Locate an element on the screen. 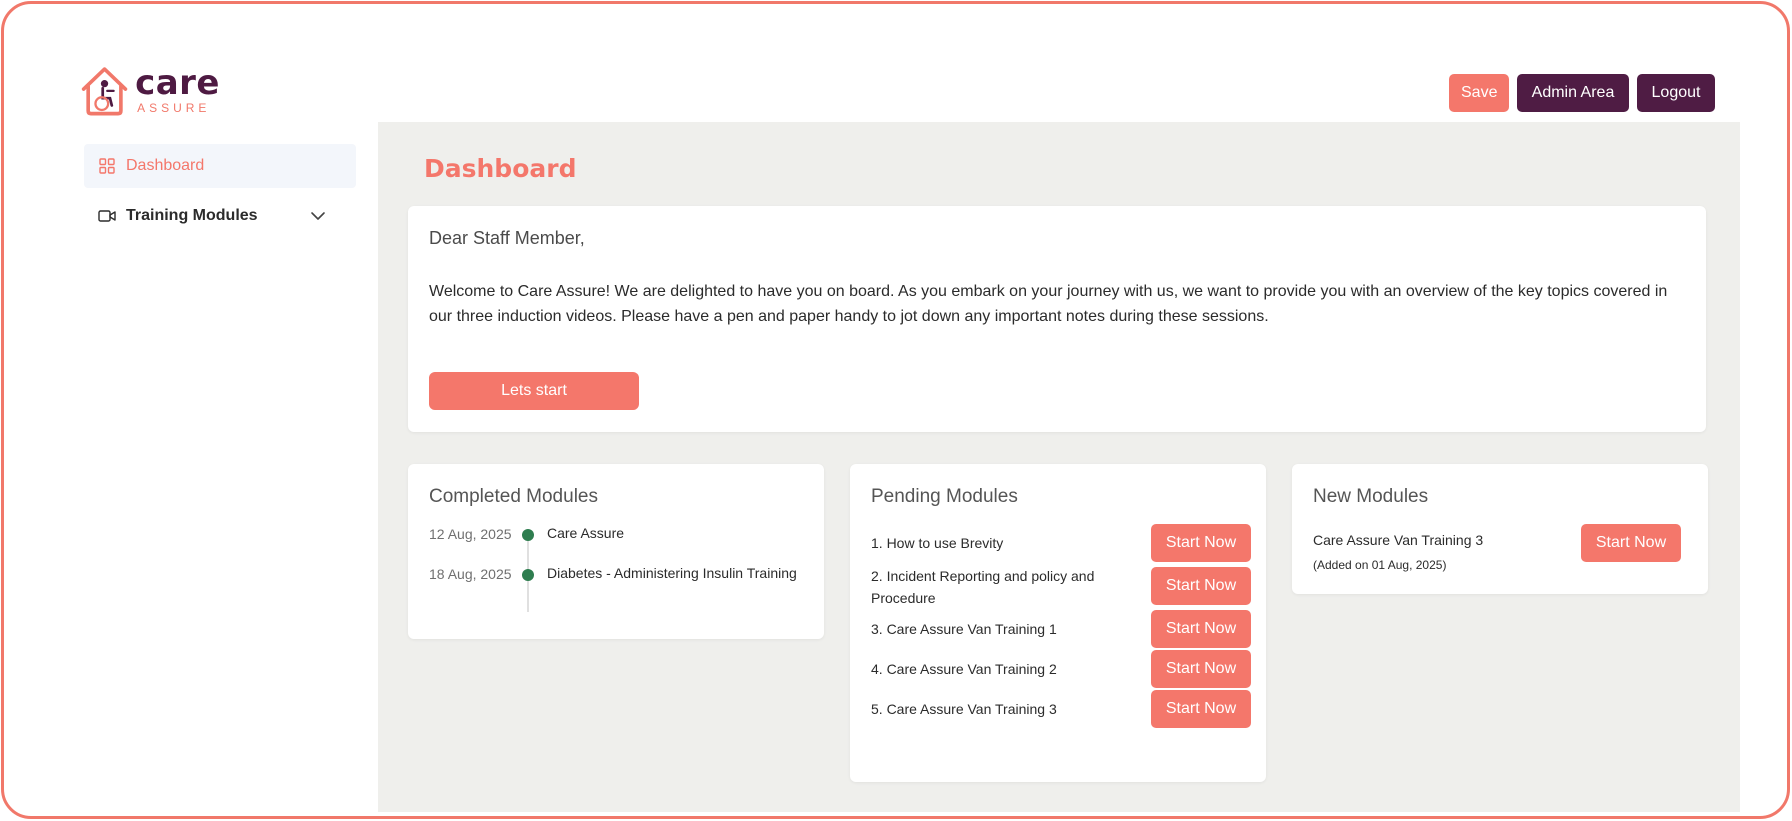 Image resolution: width=1792 pixels, height=821 pixels. timeline-item: 12 Aug, 2025 is located at coordinates (481, 534).